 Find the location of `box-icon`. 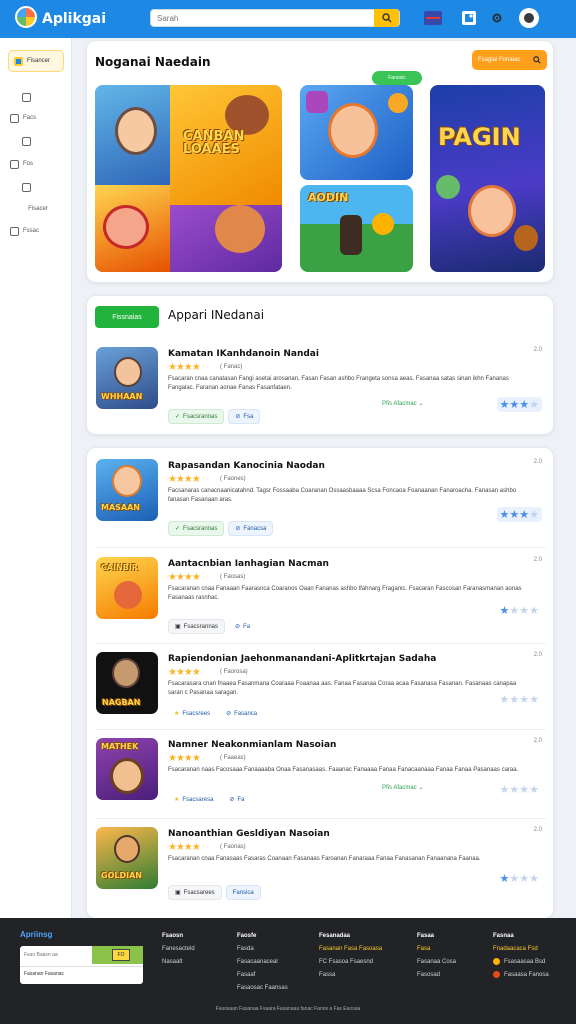

box-icon is located at coordinates (14, 164).